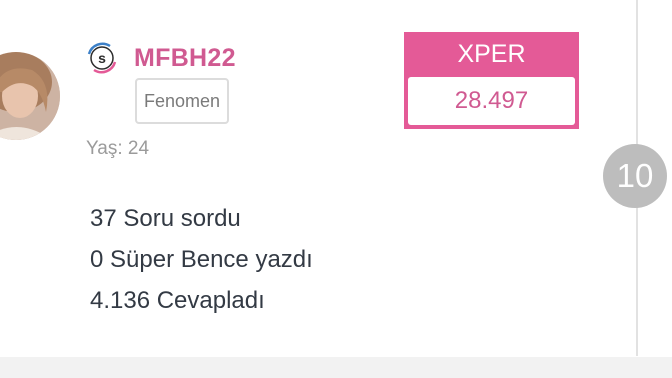 The height and width of the screenshot is (378, 672). I want to click on avatar-photo-icon, so click(30, 96).